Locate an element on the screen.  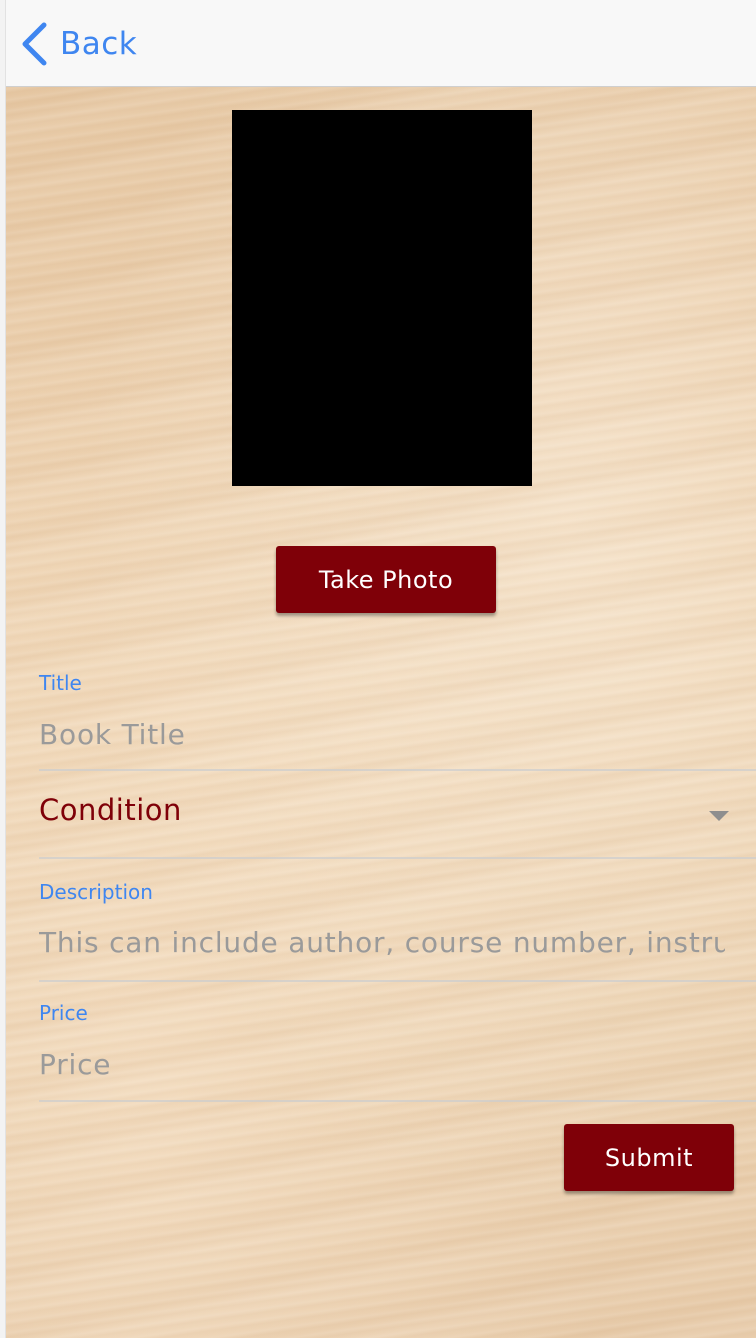
title-label: Title is located at coordinates (60, 683).